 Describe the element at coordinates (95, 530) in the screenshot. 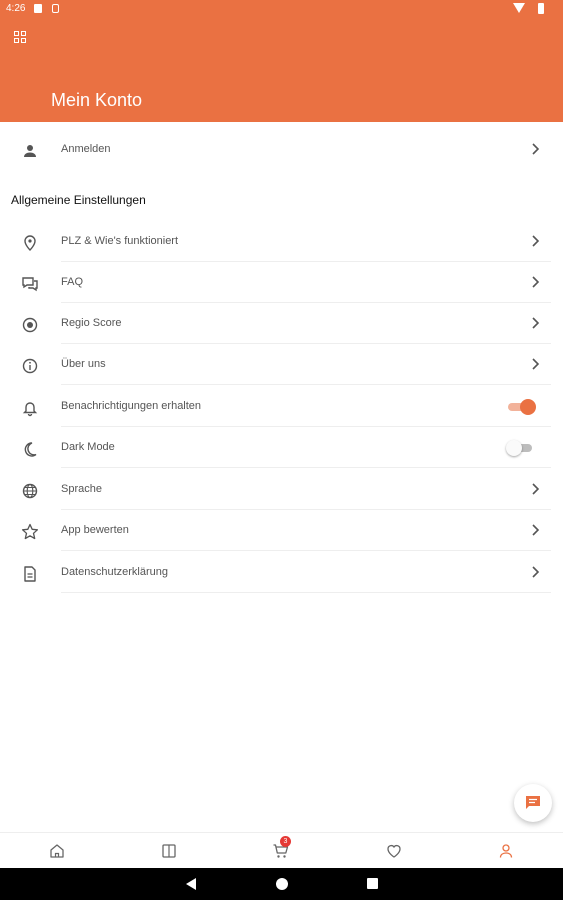

I see `settings-item-label: App bewerten` at that location.